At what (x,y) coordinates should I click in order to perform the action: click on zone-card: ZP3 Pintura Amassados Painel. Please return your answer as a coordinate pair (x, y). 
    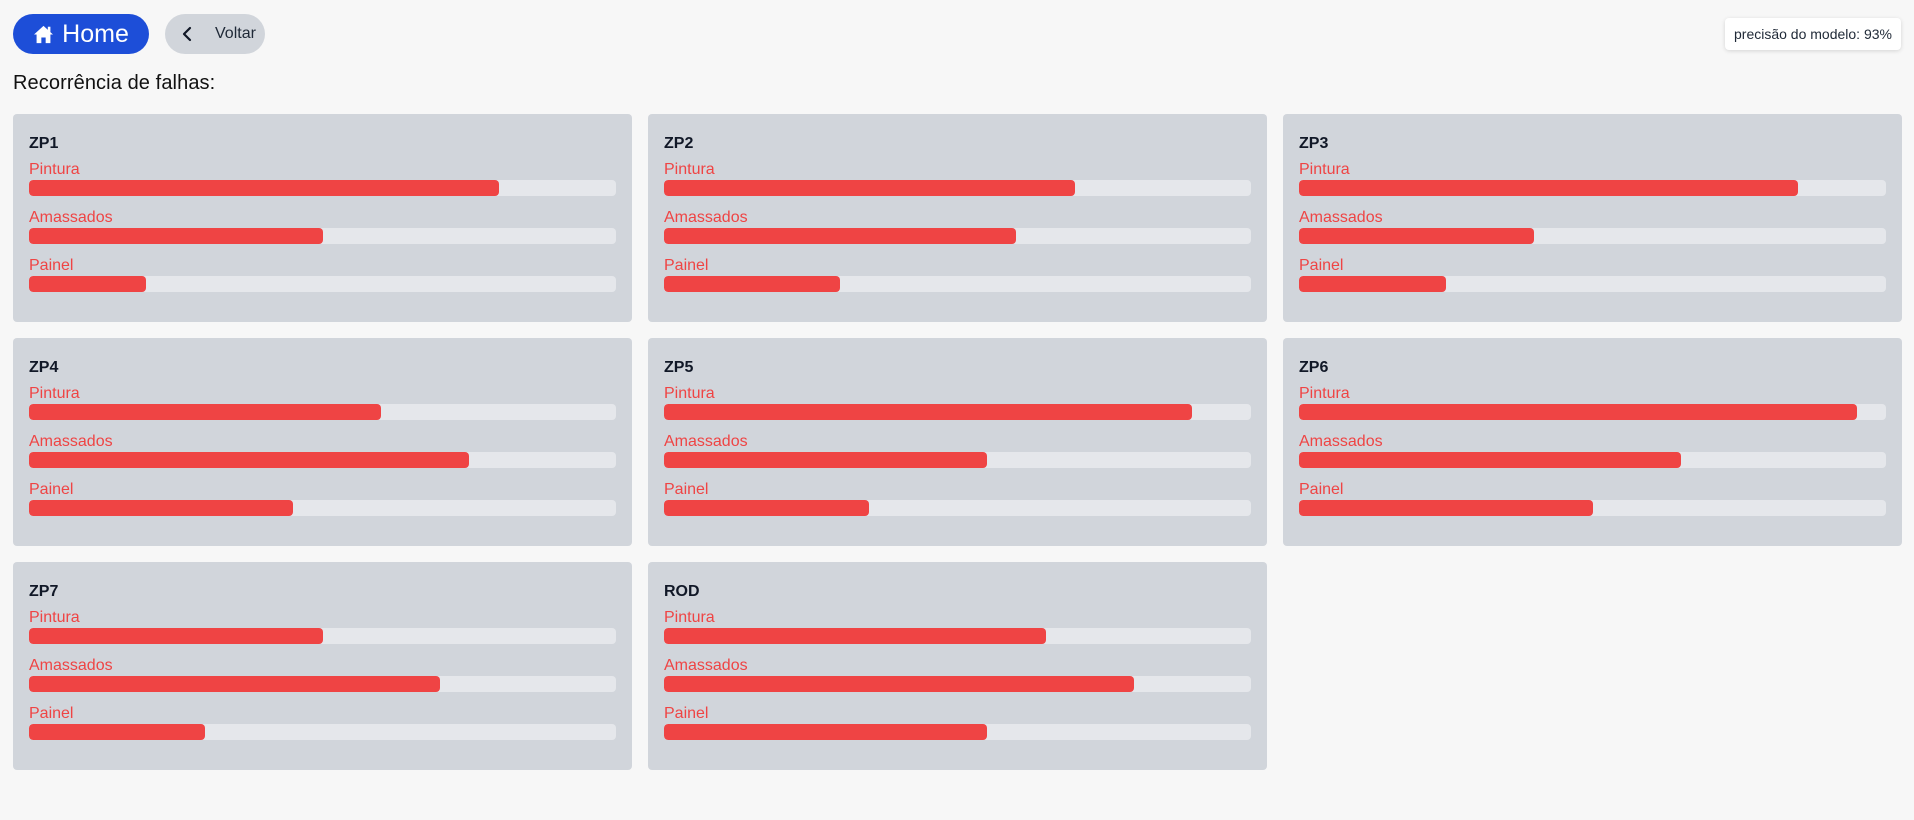
    Looking at the image, I should click on (1592, 218).